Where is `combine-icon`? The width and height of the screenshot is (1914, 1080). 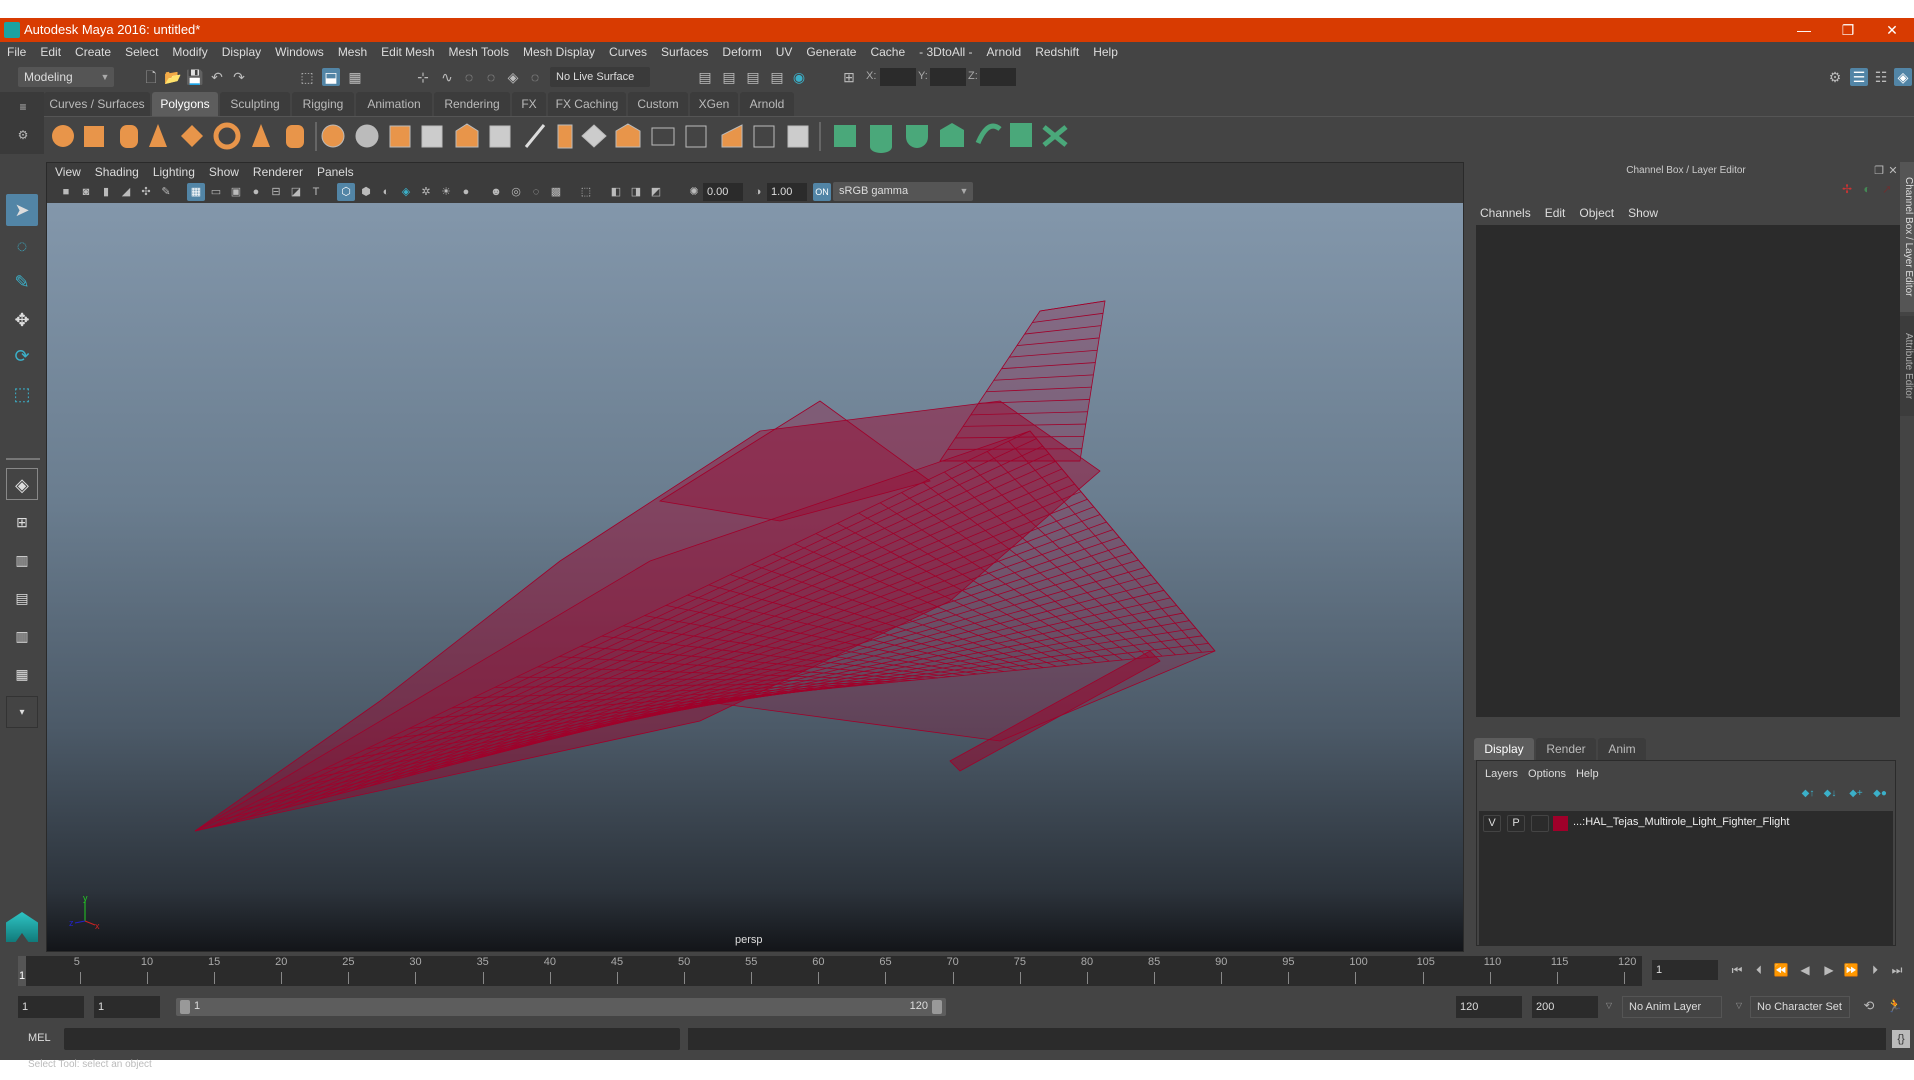 combine-icon is located at coordinates (333, 136).